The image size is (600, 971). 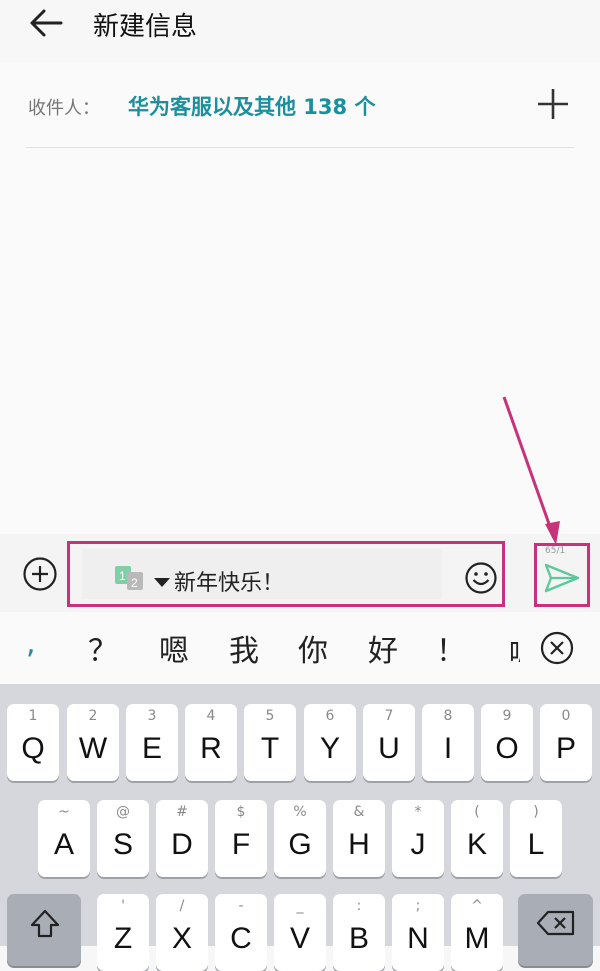 What do you see at coordinates (151, 748) in the screenshot?
I see `key-char: E` at bounding box center [151, 748].